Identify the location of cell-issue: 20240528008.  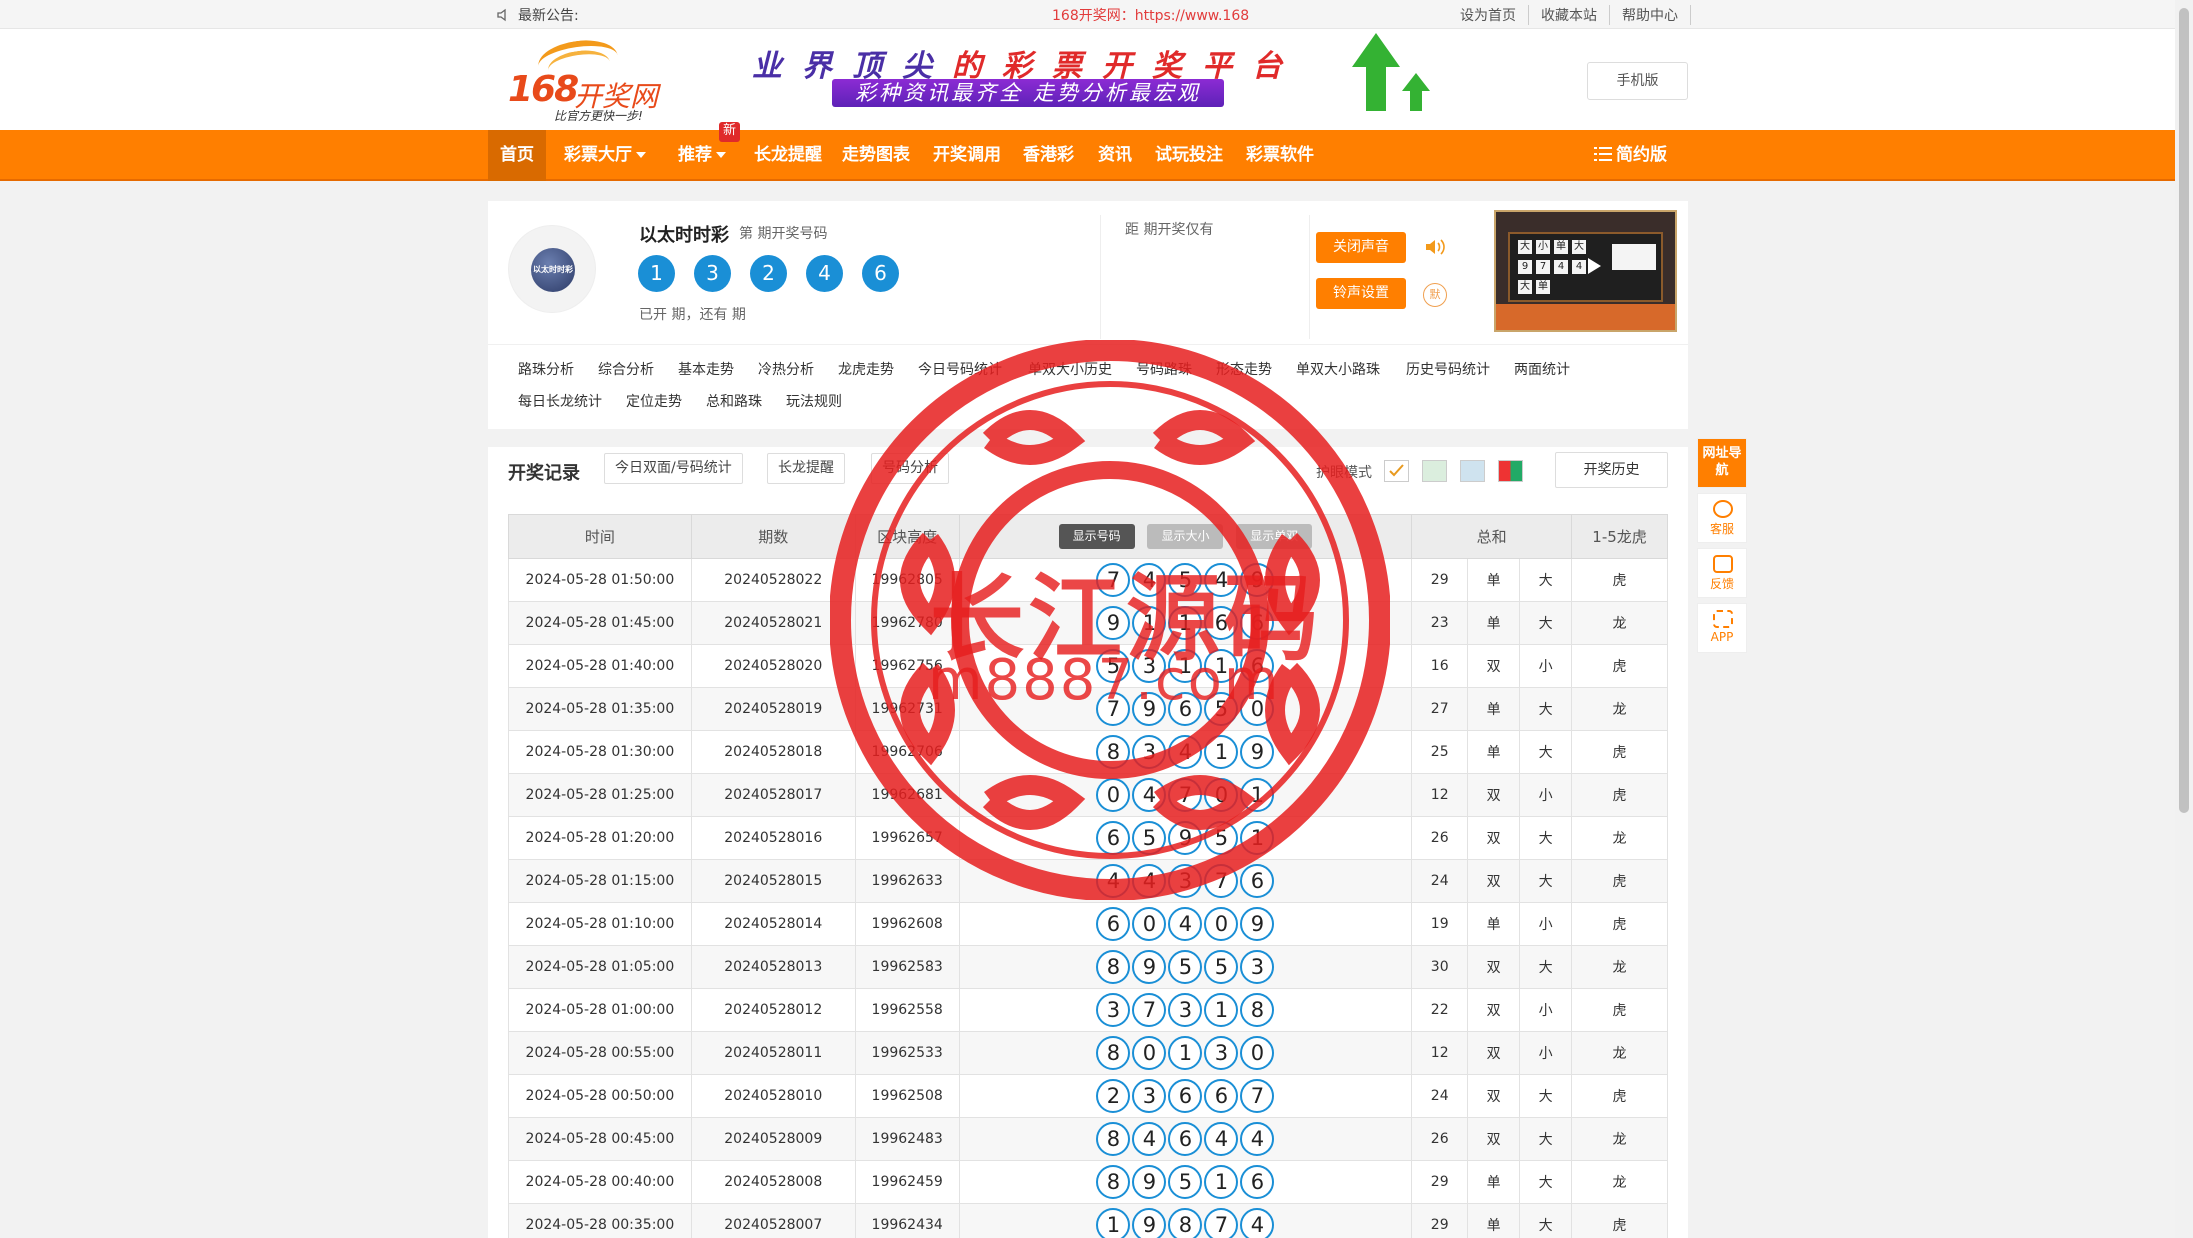
(773, 1182).